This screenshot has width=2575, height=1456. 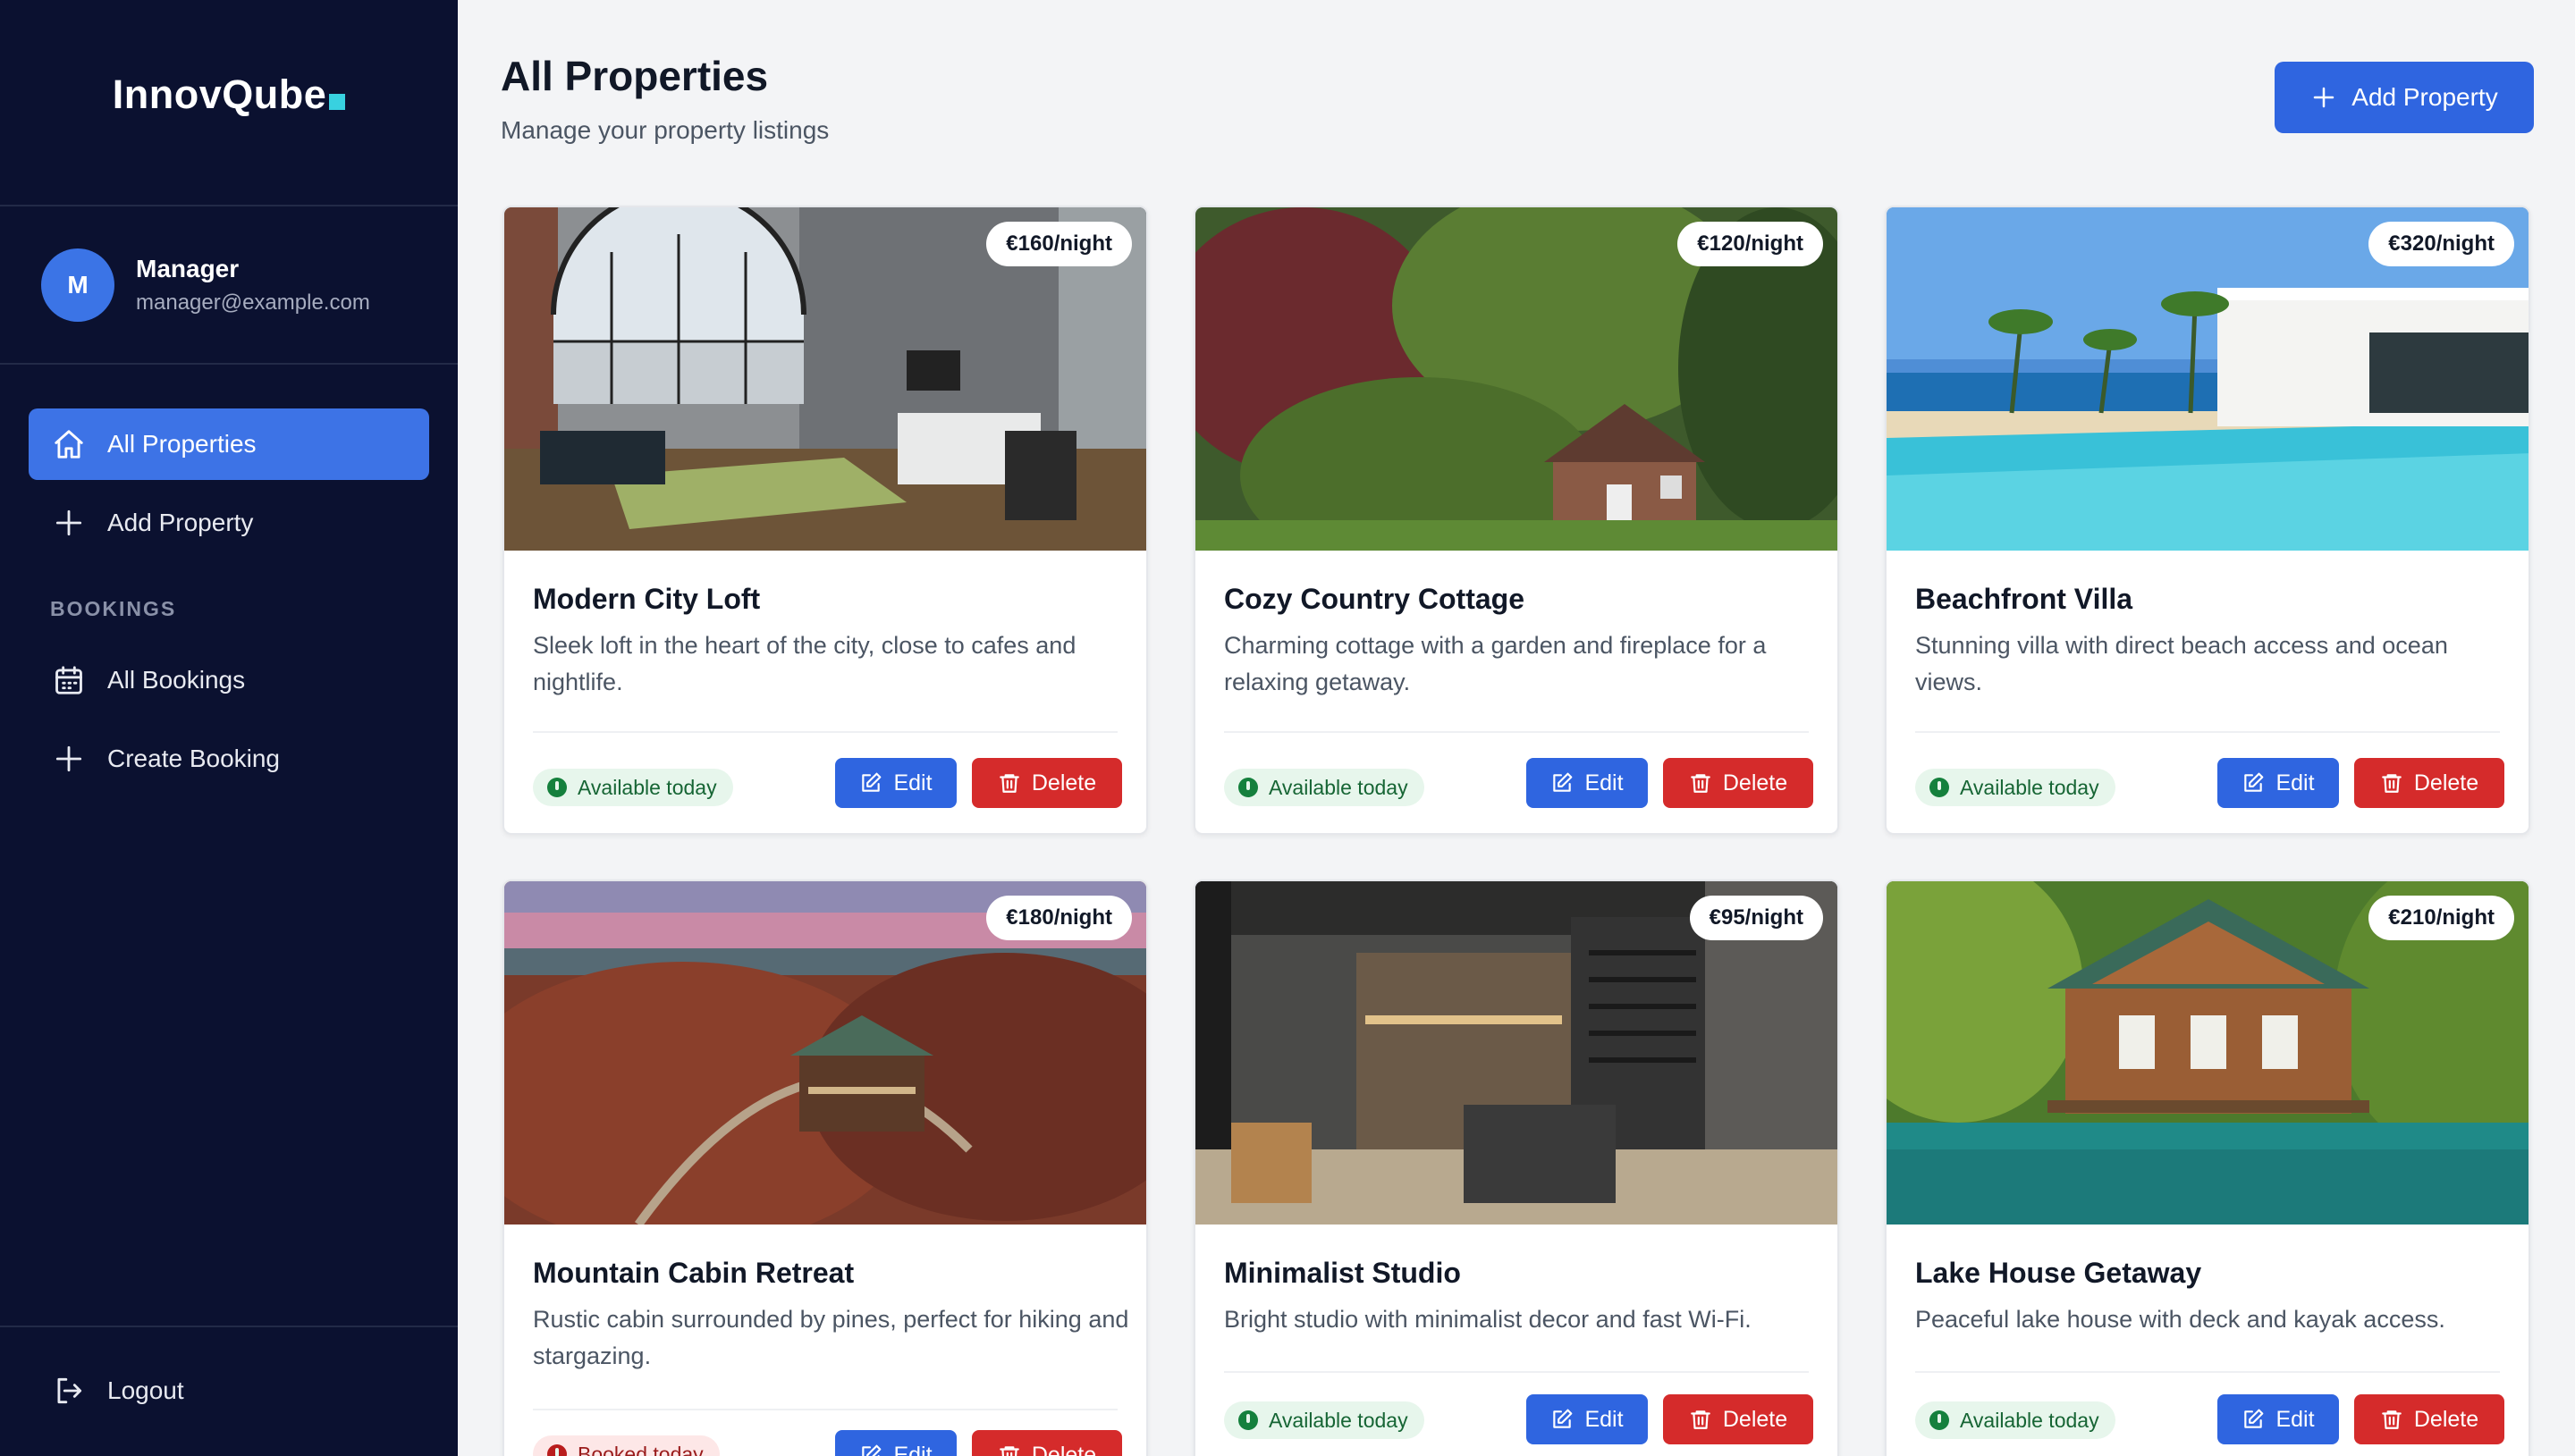 I want to click on price-badge: €210/night, so click(x=2441, y=918).